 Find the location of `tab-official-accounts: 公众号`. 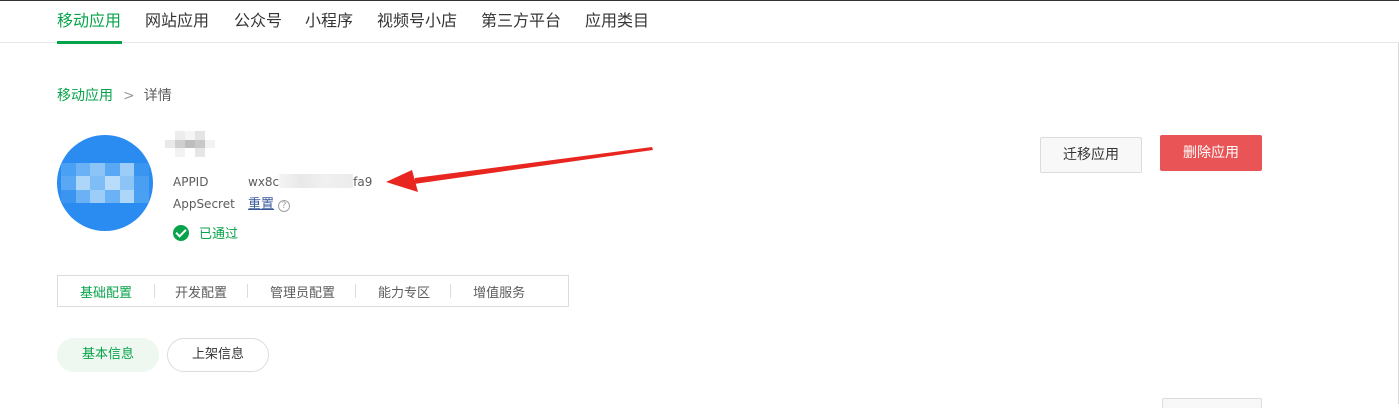

tab-official-accounts: 公众号 is located at coordinates (258, 21).